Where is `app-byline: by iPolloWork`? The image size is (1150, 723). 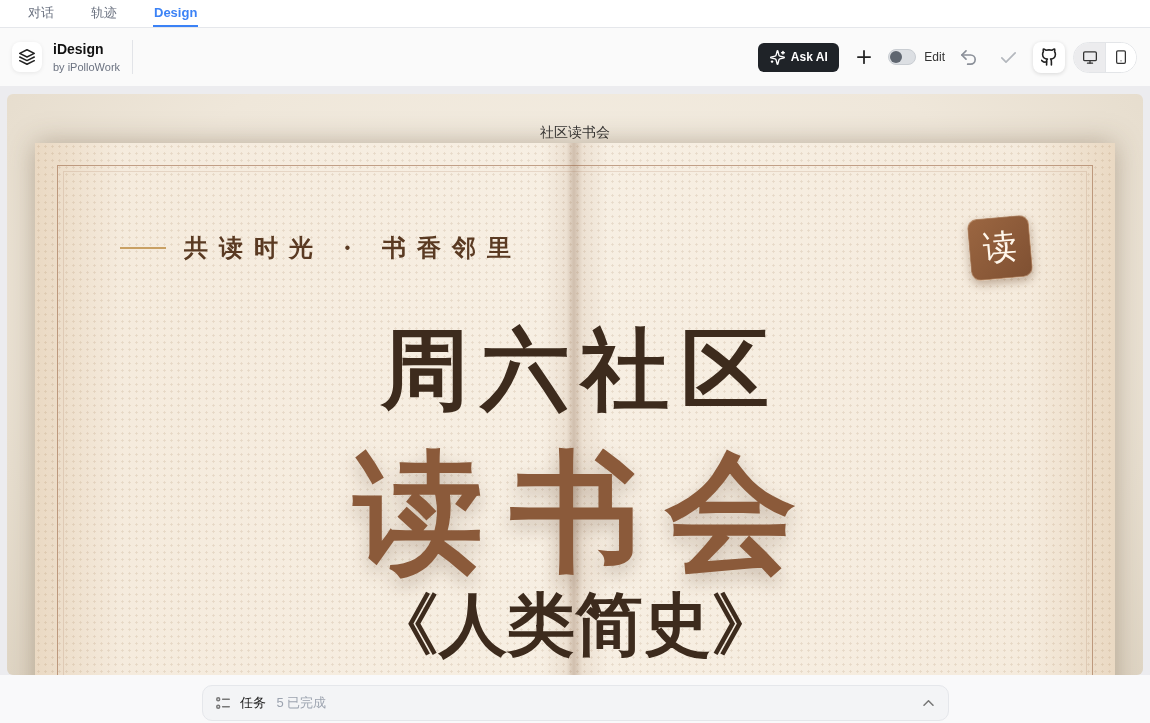 app-byline: by iPolloWork is located at coordinates (87, 67).